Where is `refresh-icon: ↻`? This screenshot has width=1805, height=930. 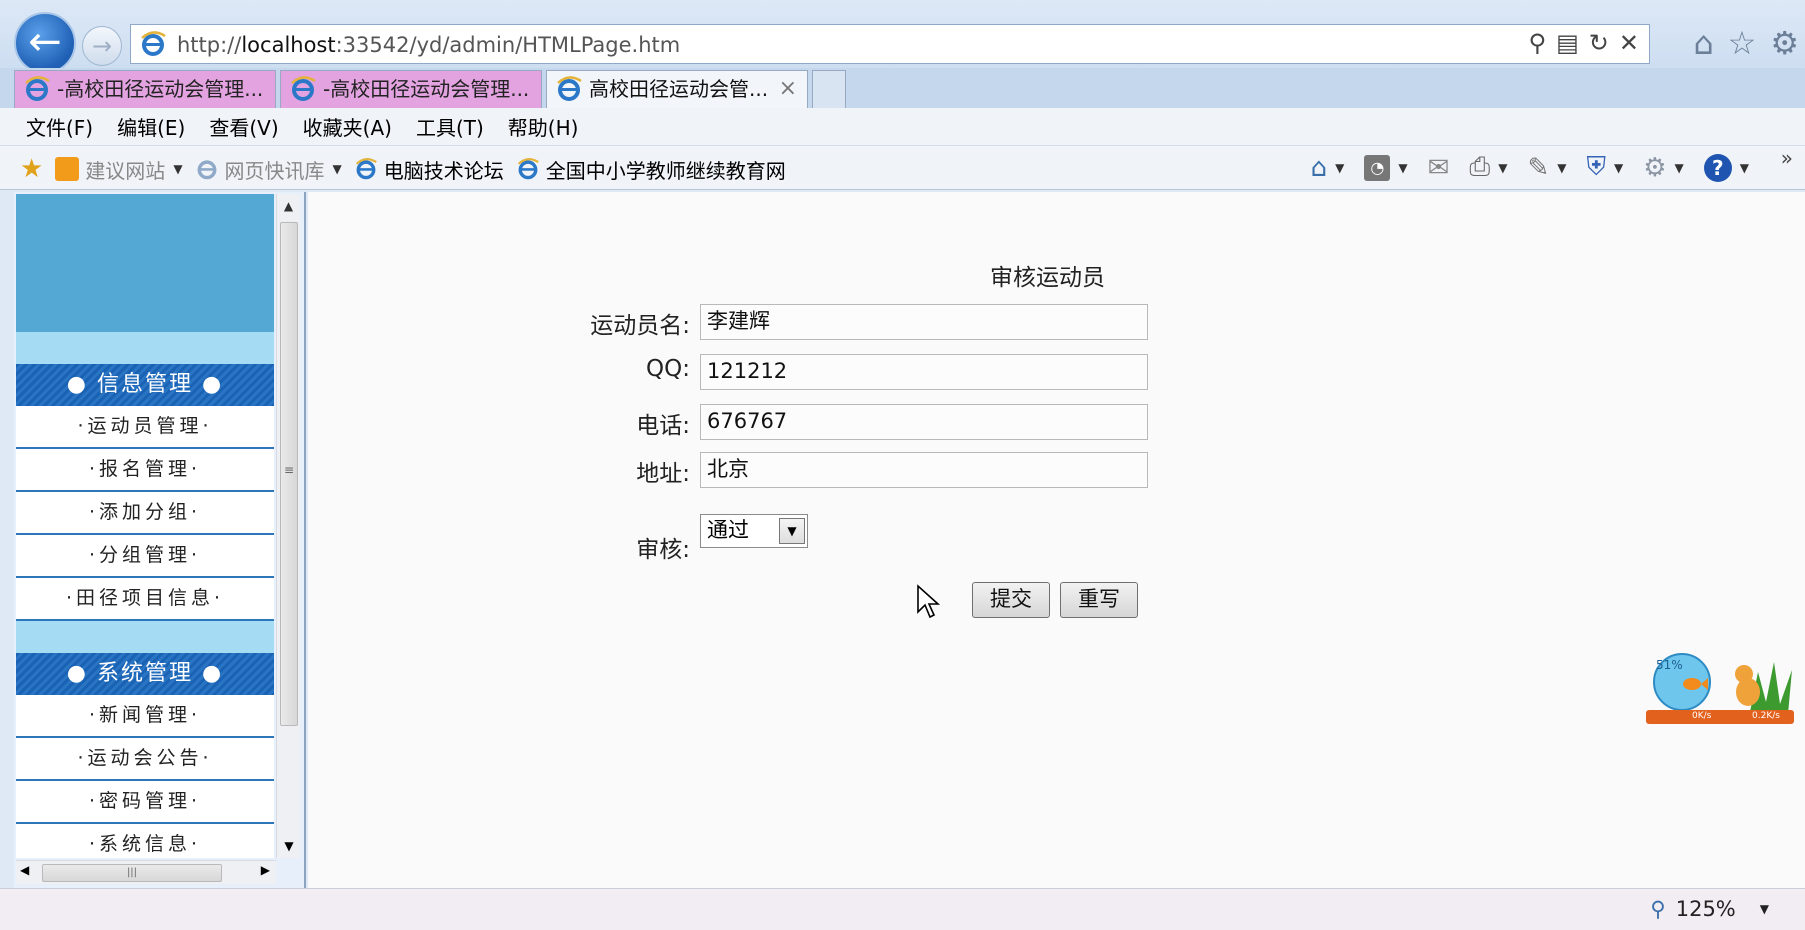 refresh-icon: ↻ is located at coordinates (1599, 43).